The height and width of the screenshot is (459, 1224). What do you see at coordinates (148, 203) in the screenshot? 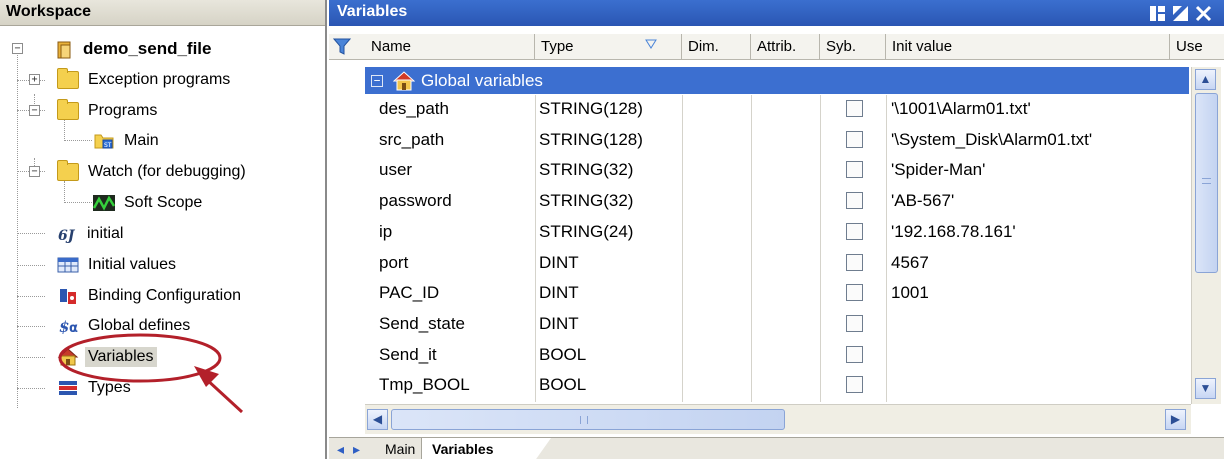
I see `tree-item-soft-scope: Soft Scope` at bounding box center [148, 203].